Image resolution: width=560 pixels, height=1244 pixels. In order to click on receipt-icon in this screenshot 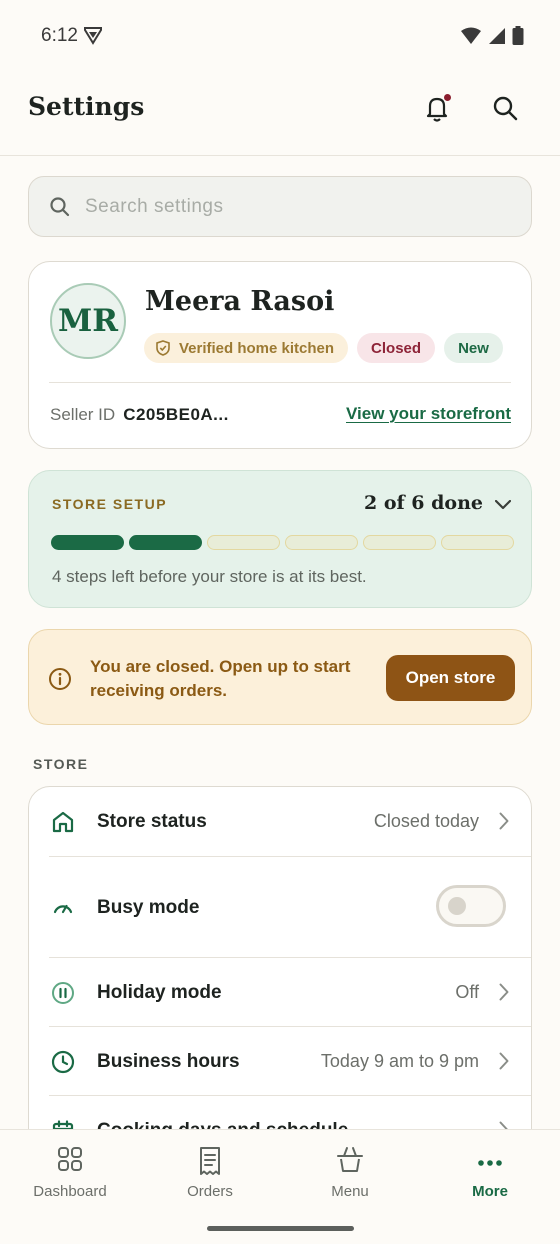, I will do `click(210, 1163)`.